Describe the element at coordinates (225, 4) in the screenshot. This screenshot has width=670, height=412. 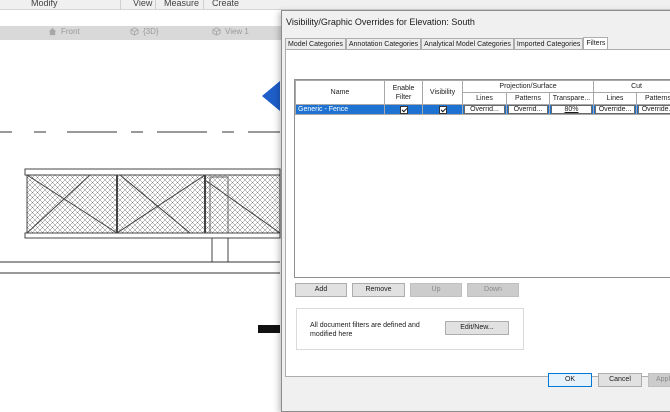
I see `ribbon-label-create: Create` at that location.